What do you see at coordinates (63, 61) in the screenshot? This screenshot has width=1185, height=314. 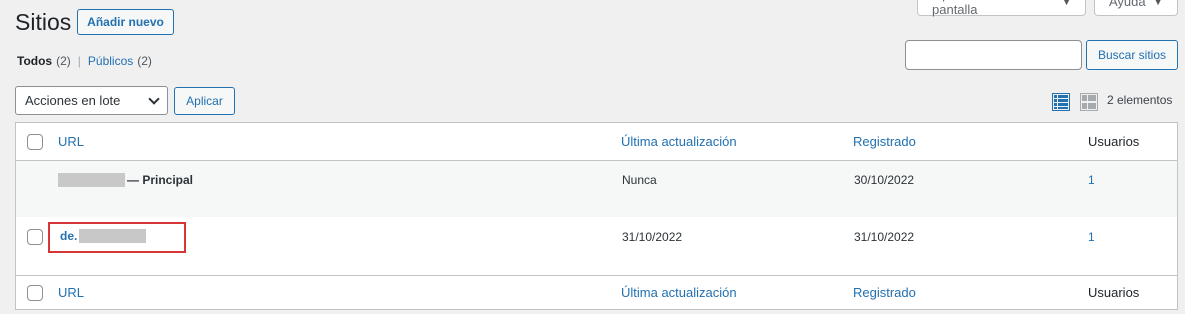 I see `view-all-count: (2)` at bounding box center [63, 61].